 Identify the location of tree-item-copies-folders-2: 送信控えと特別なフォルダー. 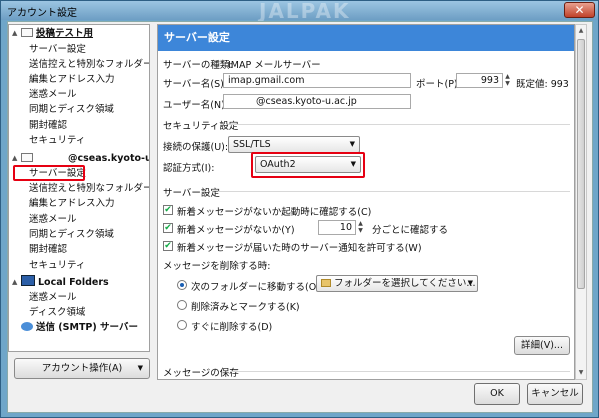
(89, 189).